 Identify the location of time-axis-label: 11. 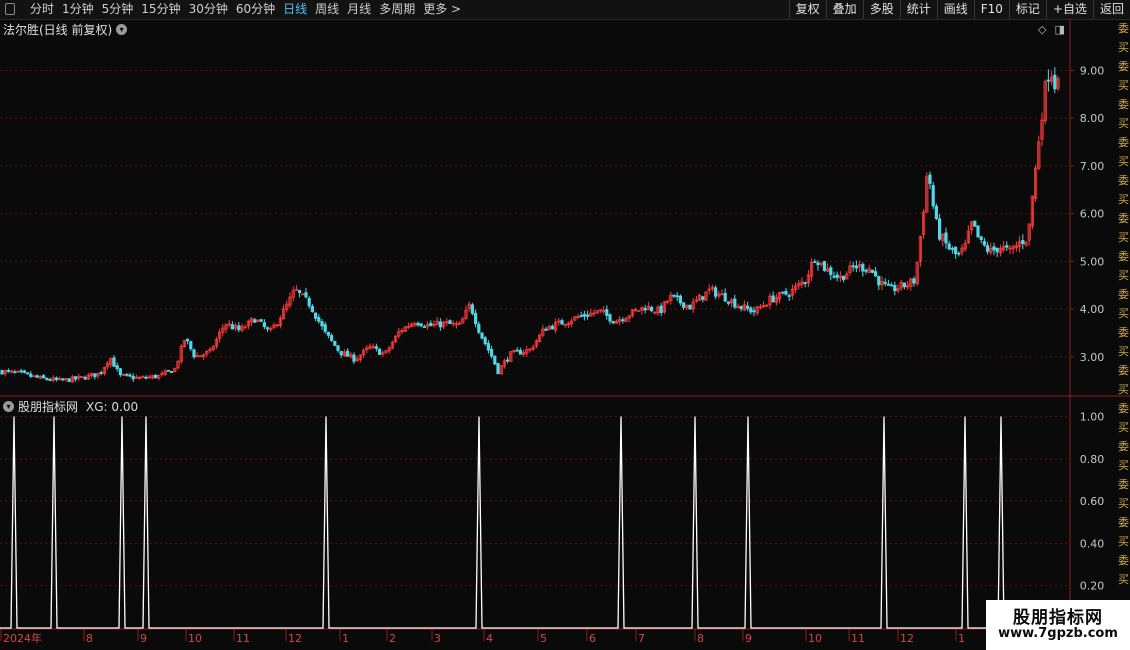
(858, 638).